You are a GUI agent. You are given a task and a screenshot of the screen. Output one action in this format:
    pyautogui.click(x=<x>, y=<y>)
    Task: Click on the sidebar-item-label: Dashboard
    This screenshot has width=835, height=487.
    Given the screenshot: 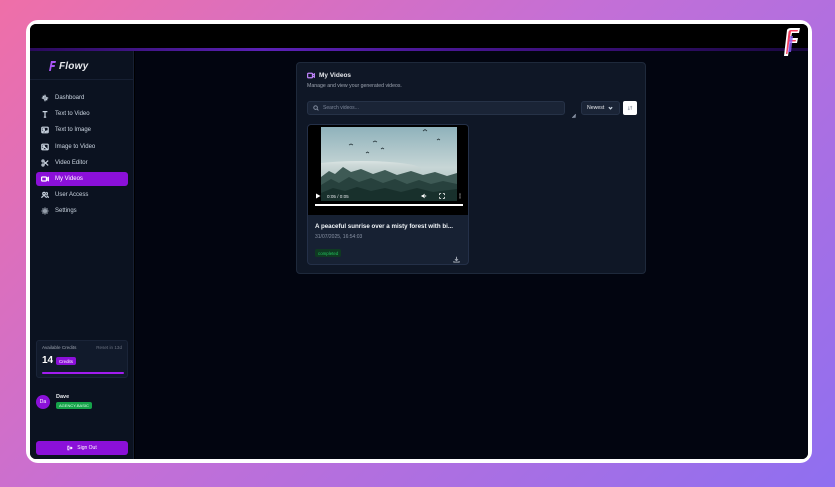 What is the action you would take?
    pyautogui.click(x=70, y=98)
    